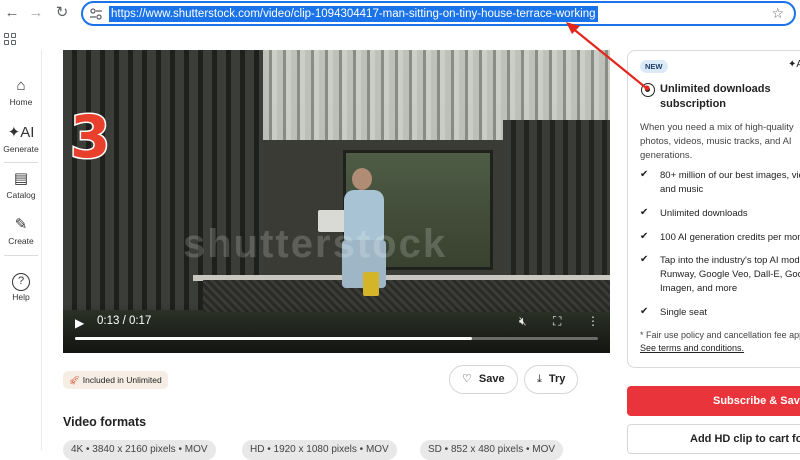 The height and width of the screenshot is (460, 800). Describe the element at coordinates (163, 180) in the screenshot. I see `wood-slats-left` at that location.